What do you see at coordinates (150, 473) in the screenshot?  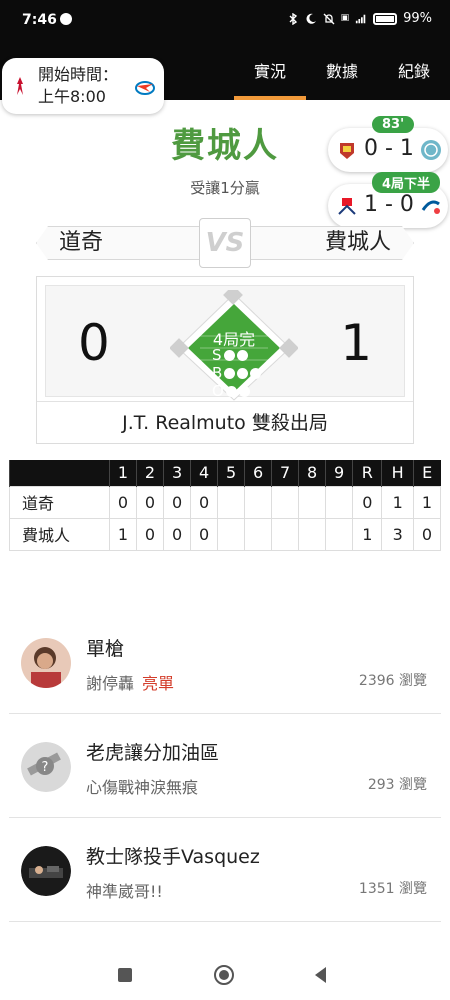 I see `header-cell: 2` at bounding box center [150, 473].